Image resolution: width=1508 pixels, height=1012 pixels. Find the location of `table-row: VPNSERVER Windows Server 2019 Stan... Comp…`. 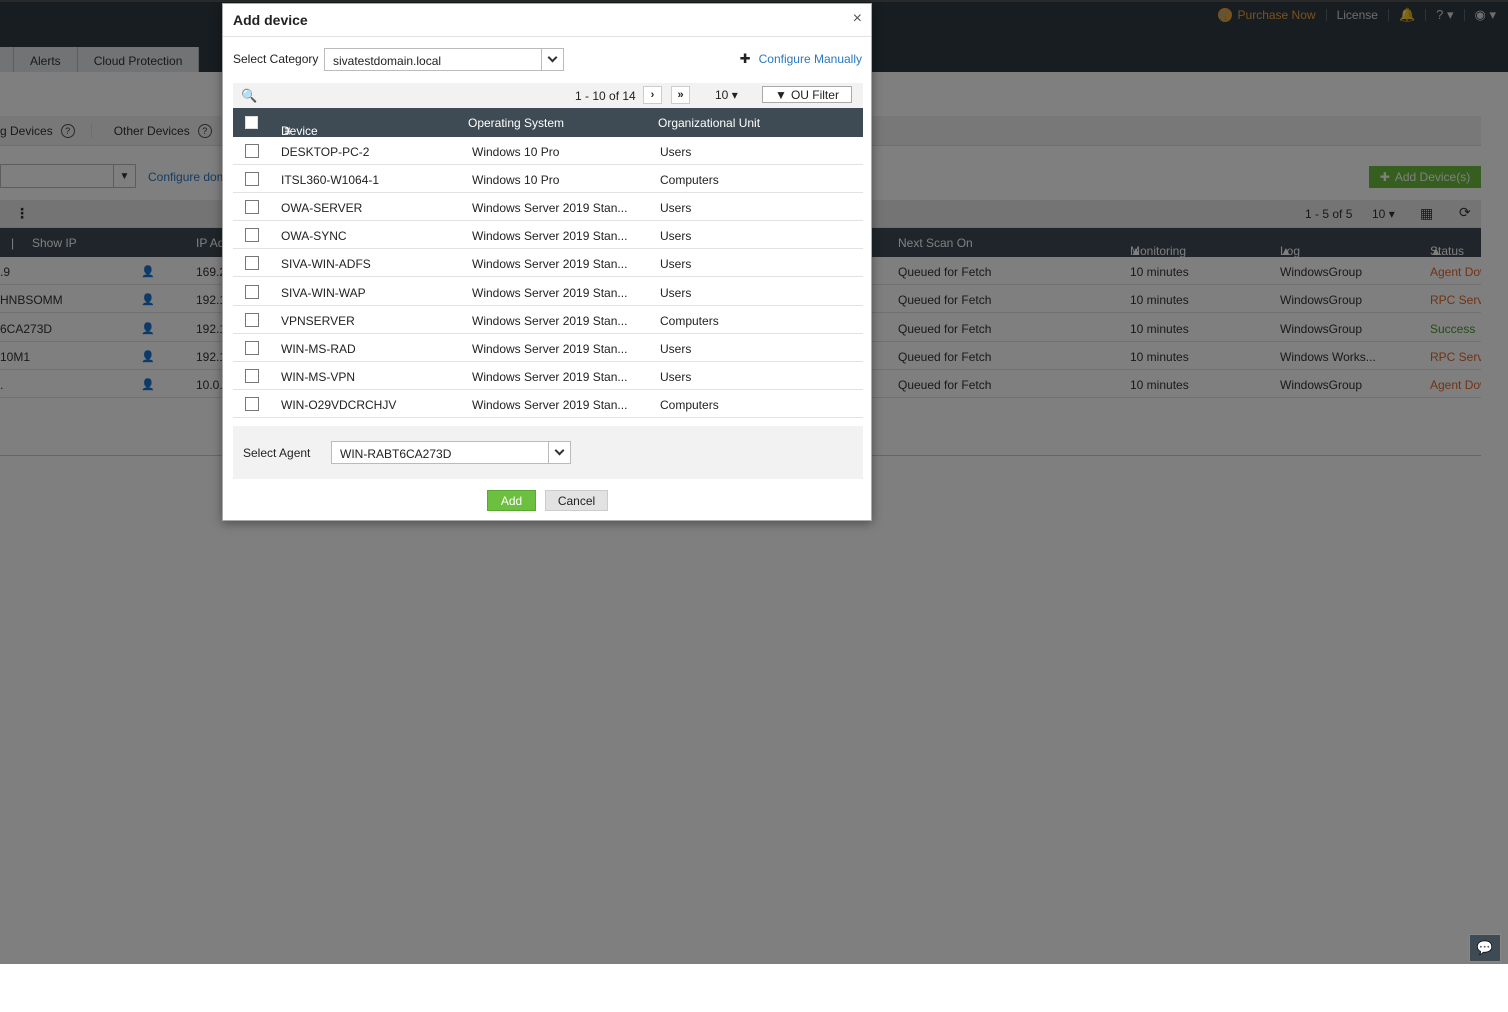

table-row: VPNSERVER Windows Server 2019 Stan... Comp… is located at coordinates (548, 320).